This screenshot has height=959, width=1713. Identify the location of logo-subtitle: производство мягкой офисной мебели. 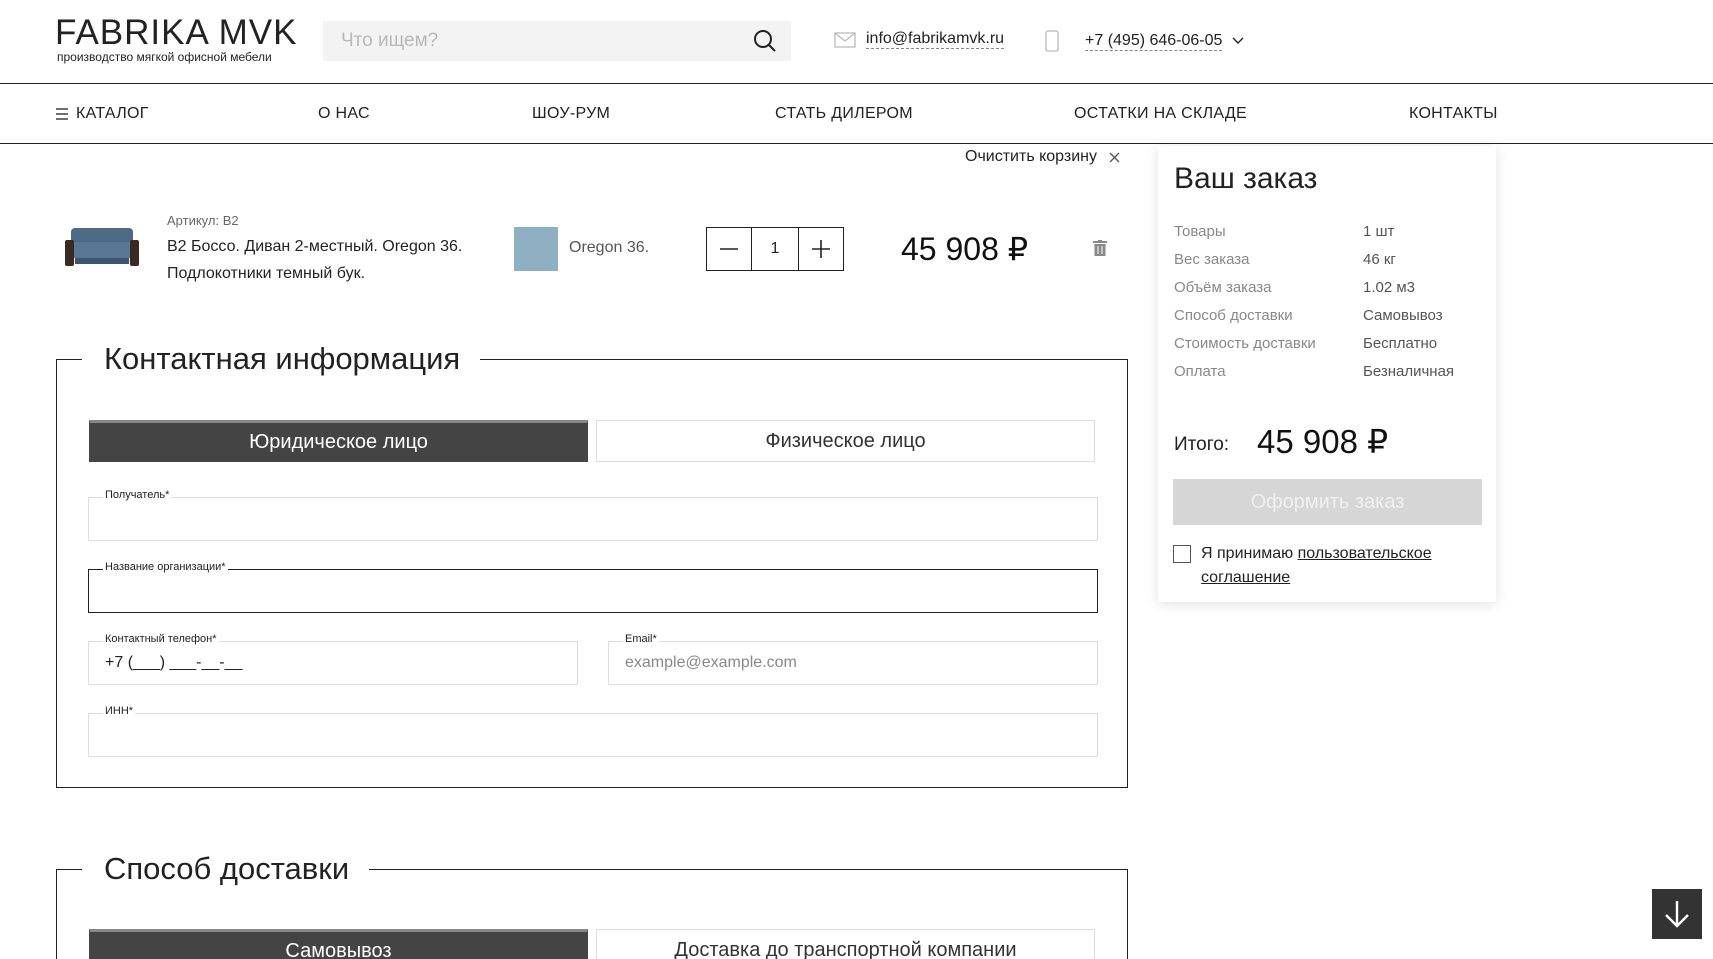
(164, 57).